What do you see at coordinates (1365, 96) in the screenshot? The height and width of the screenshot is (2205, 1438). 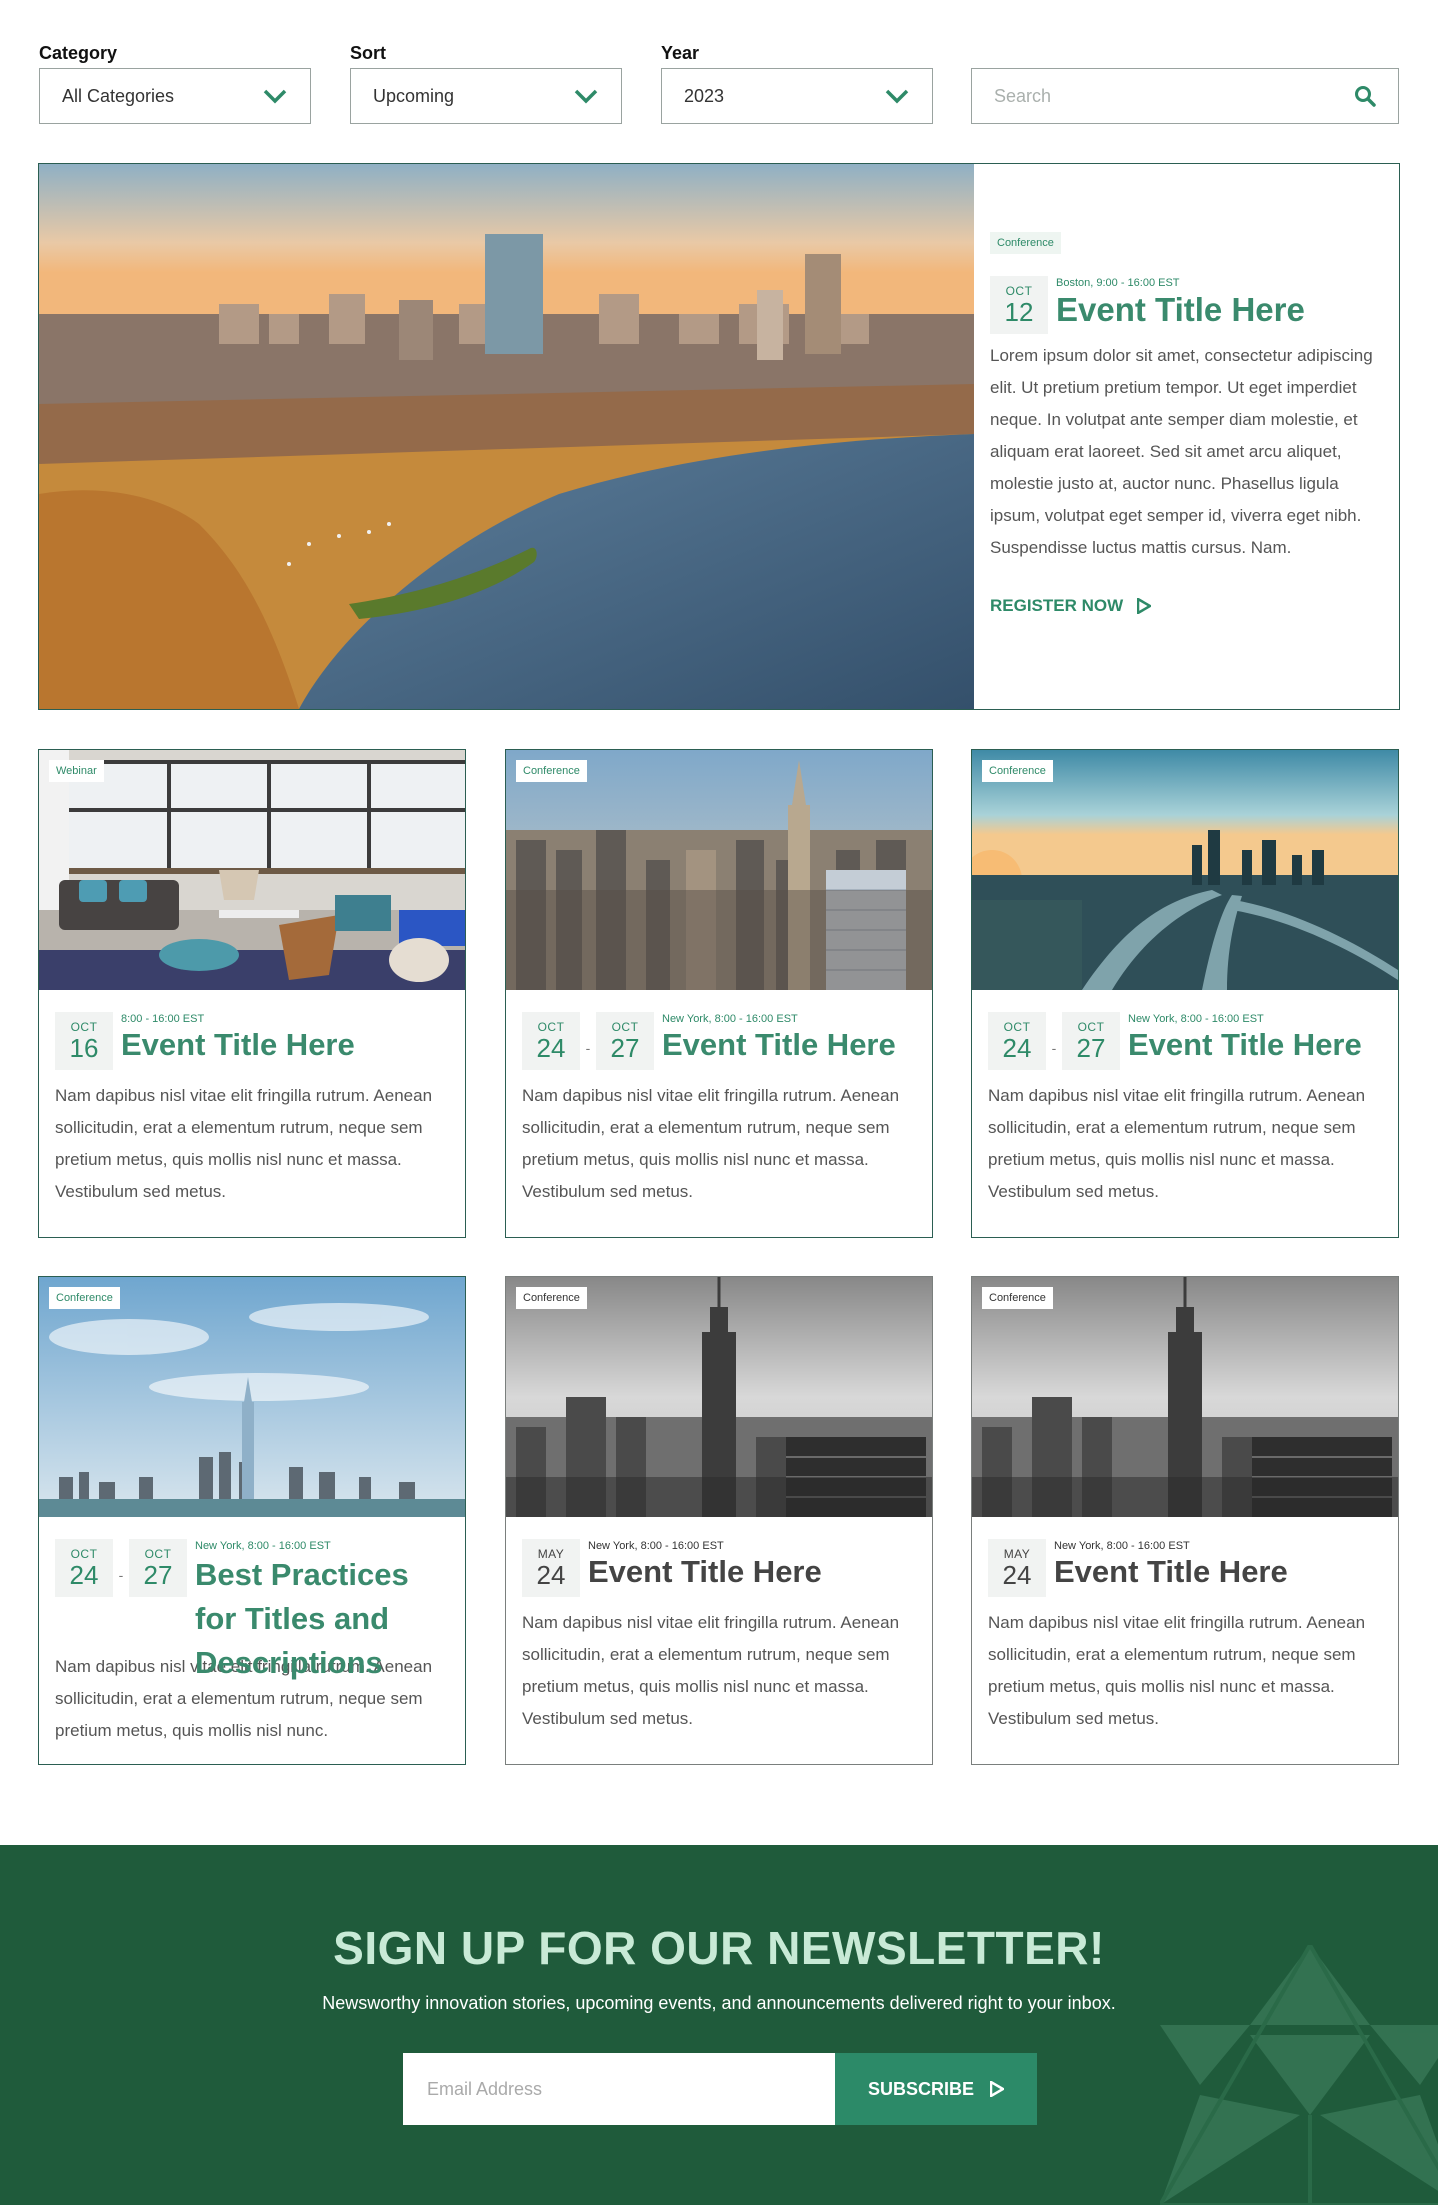 I see `search-icon` at bounding box center [1365, 96].